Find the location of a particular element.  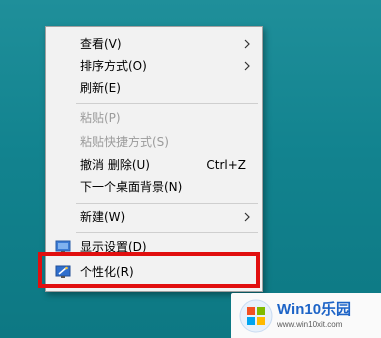

menu-item-sort-by-label: 排序方式(O) is located at coordinates (113, 66).